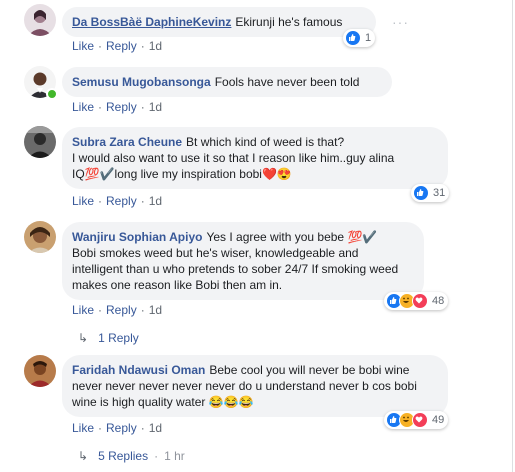  I want to click on reaction-count: 1, so click(368, 38).